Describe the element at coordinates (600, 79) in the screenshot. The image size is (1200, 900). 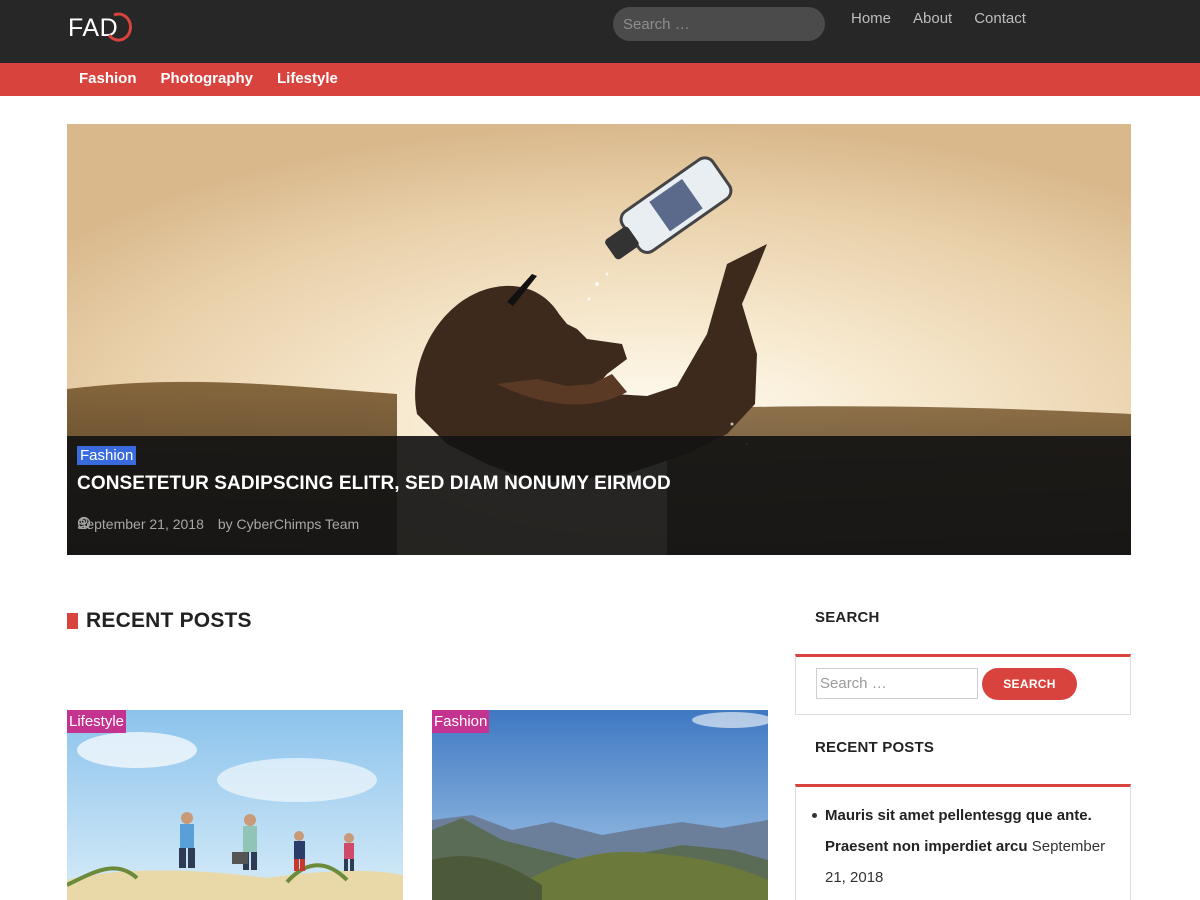
I see `category-nav-bar: Fashion Photography Lifestyle` at that location.